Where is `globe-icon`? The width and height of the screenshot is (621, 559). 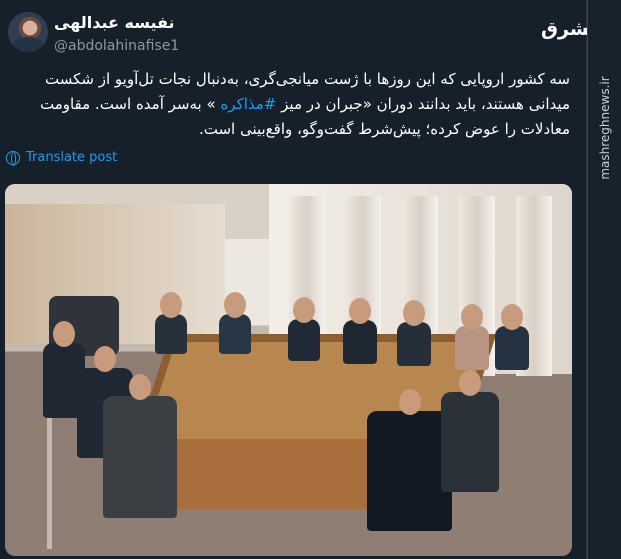
globe-icon is located at coordinates (13, 158).